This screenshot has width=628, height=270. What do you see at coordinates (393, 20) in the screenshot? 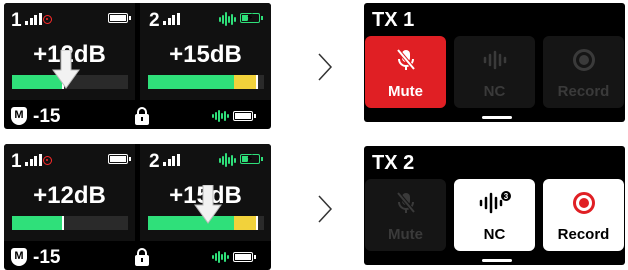
I see `screen-title: TX 1` at bounding box center [393, 20].